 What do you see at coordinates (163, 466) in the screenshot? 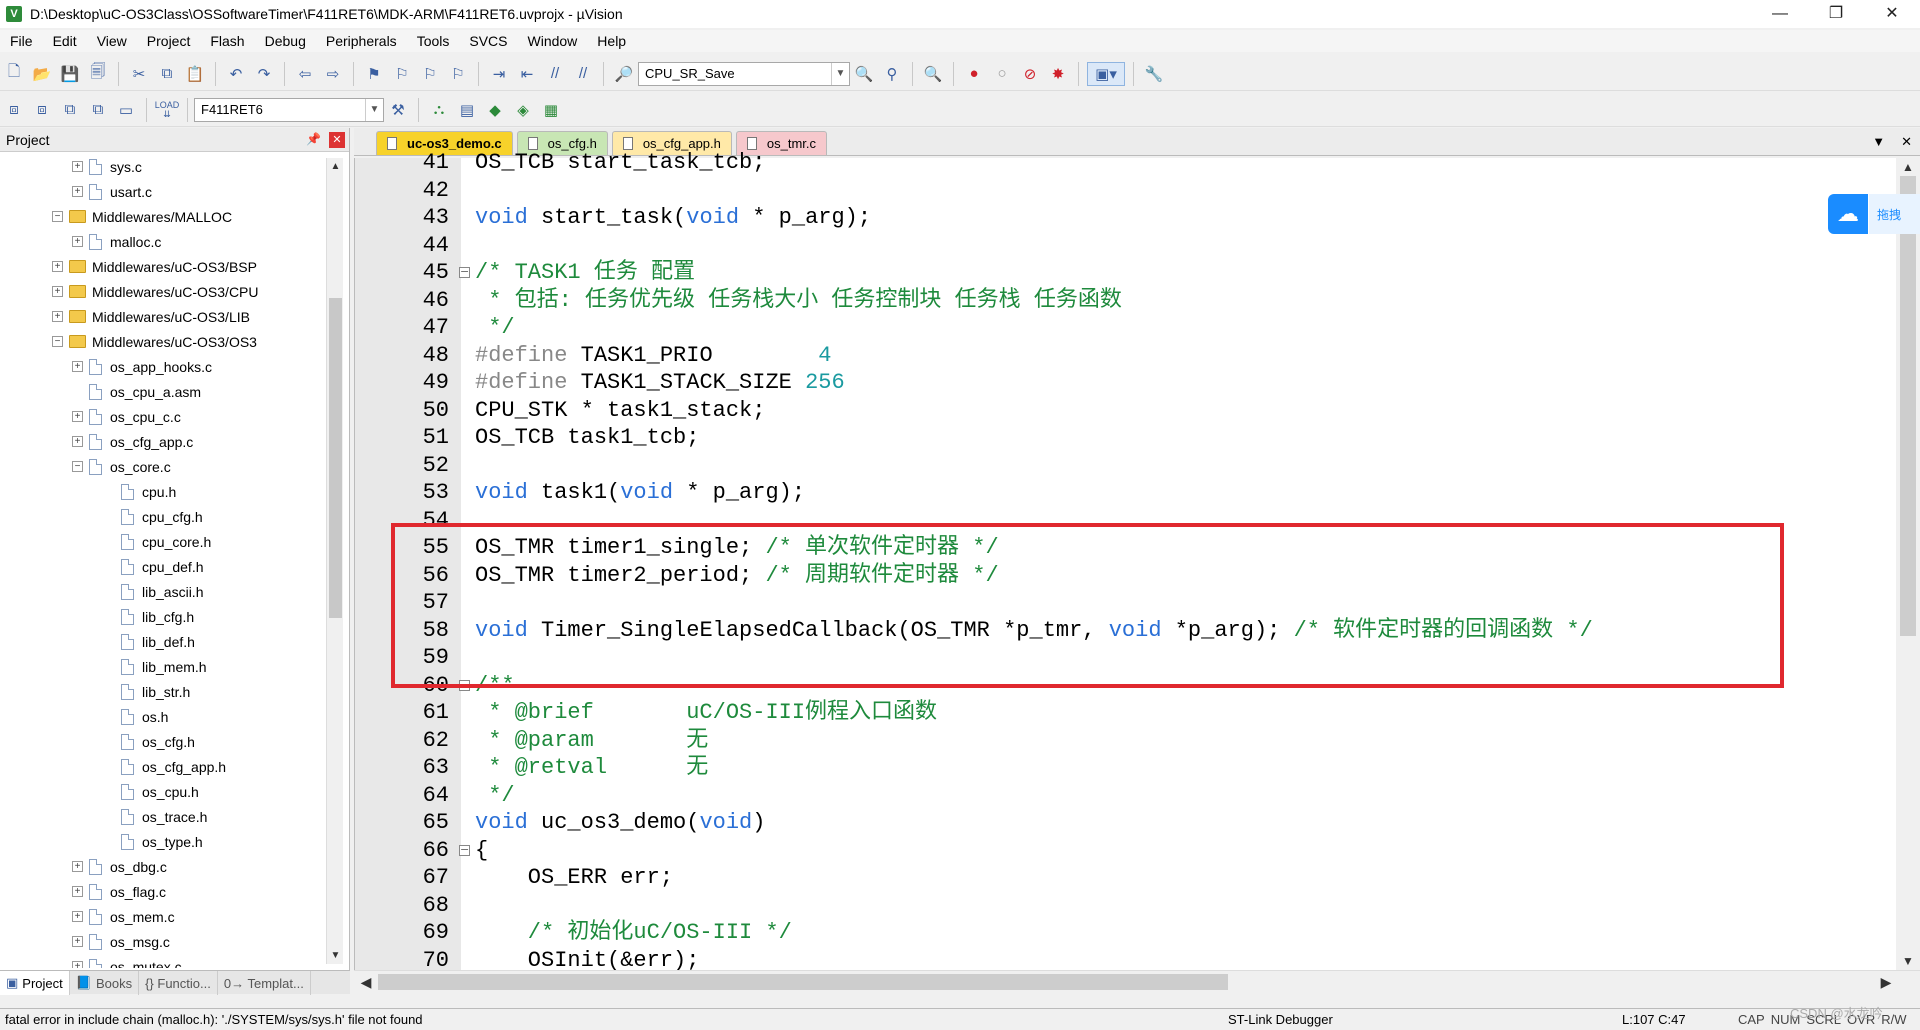
I see `tree-file: − os_core.c` at bounding box center [163, 466].